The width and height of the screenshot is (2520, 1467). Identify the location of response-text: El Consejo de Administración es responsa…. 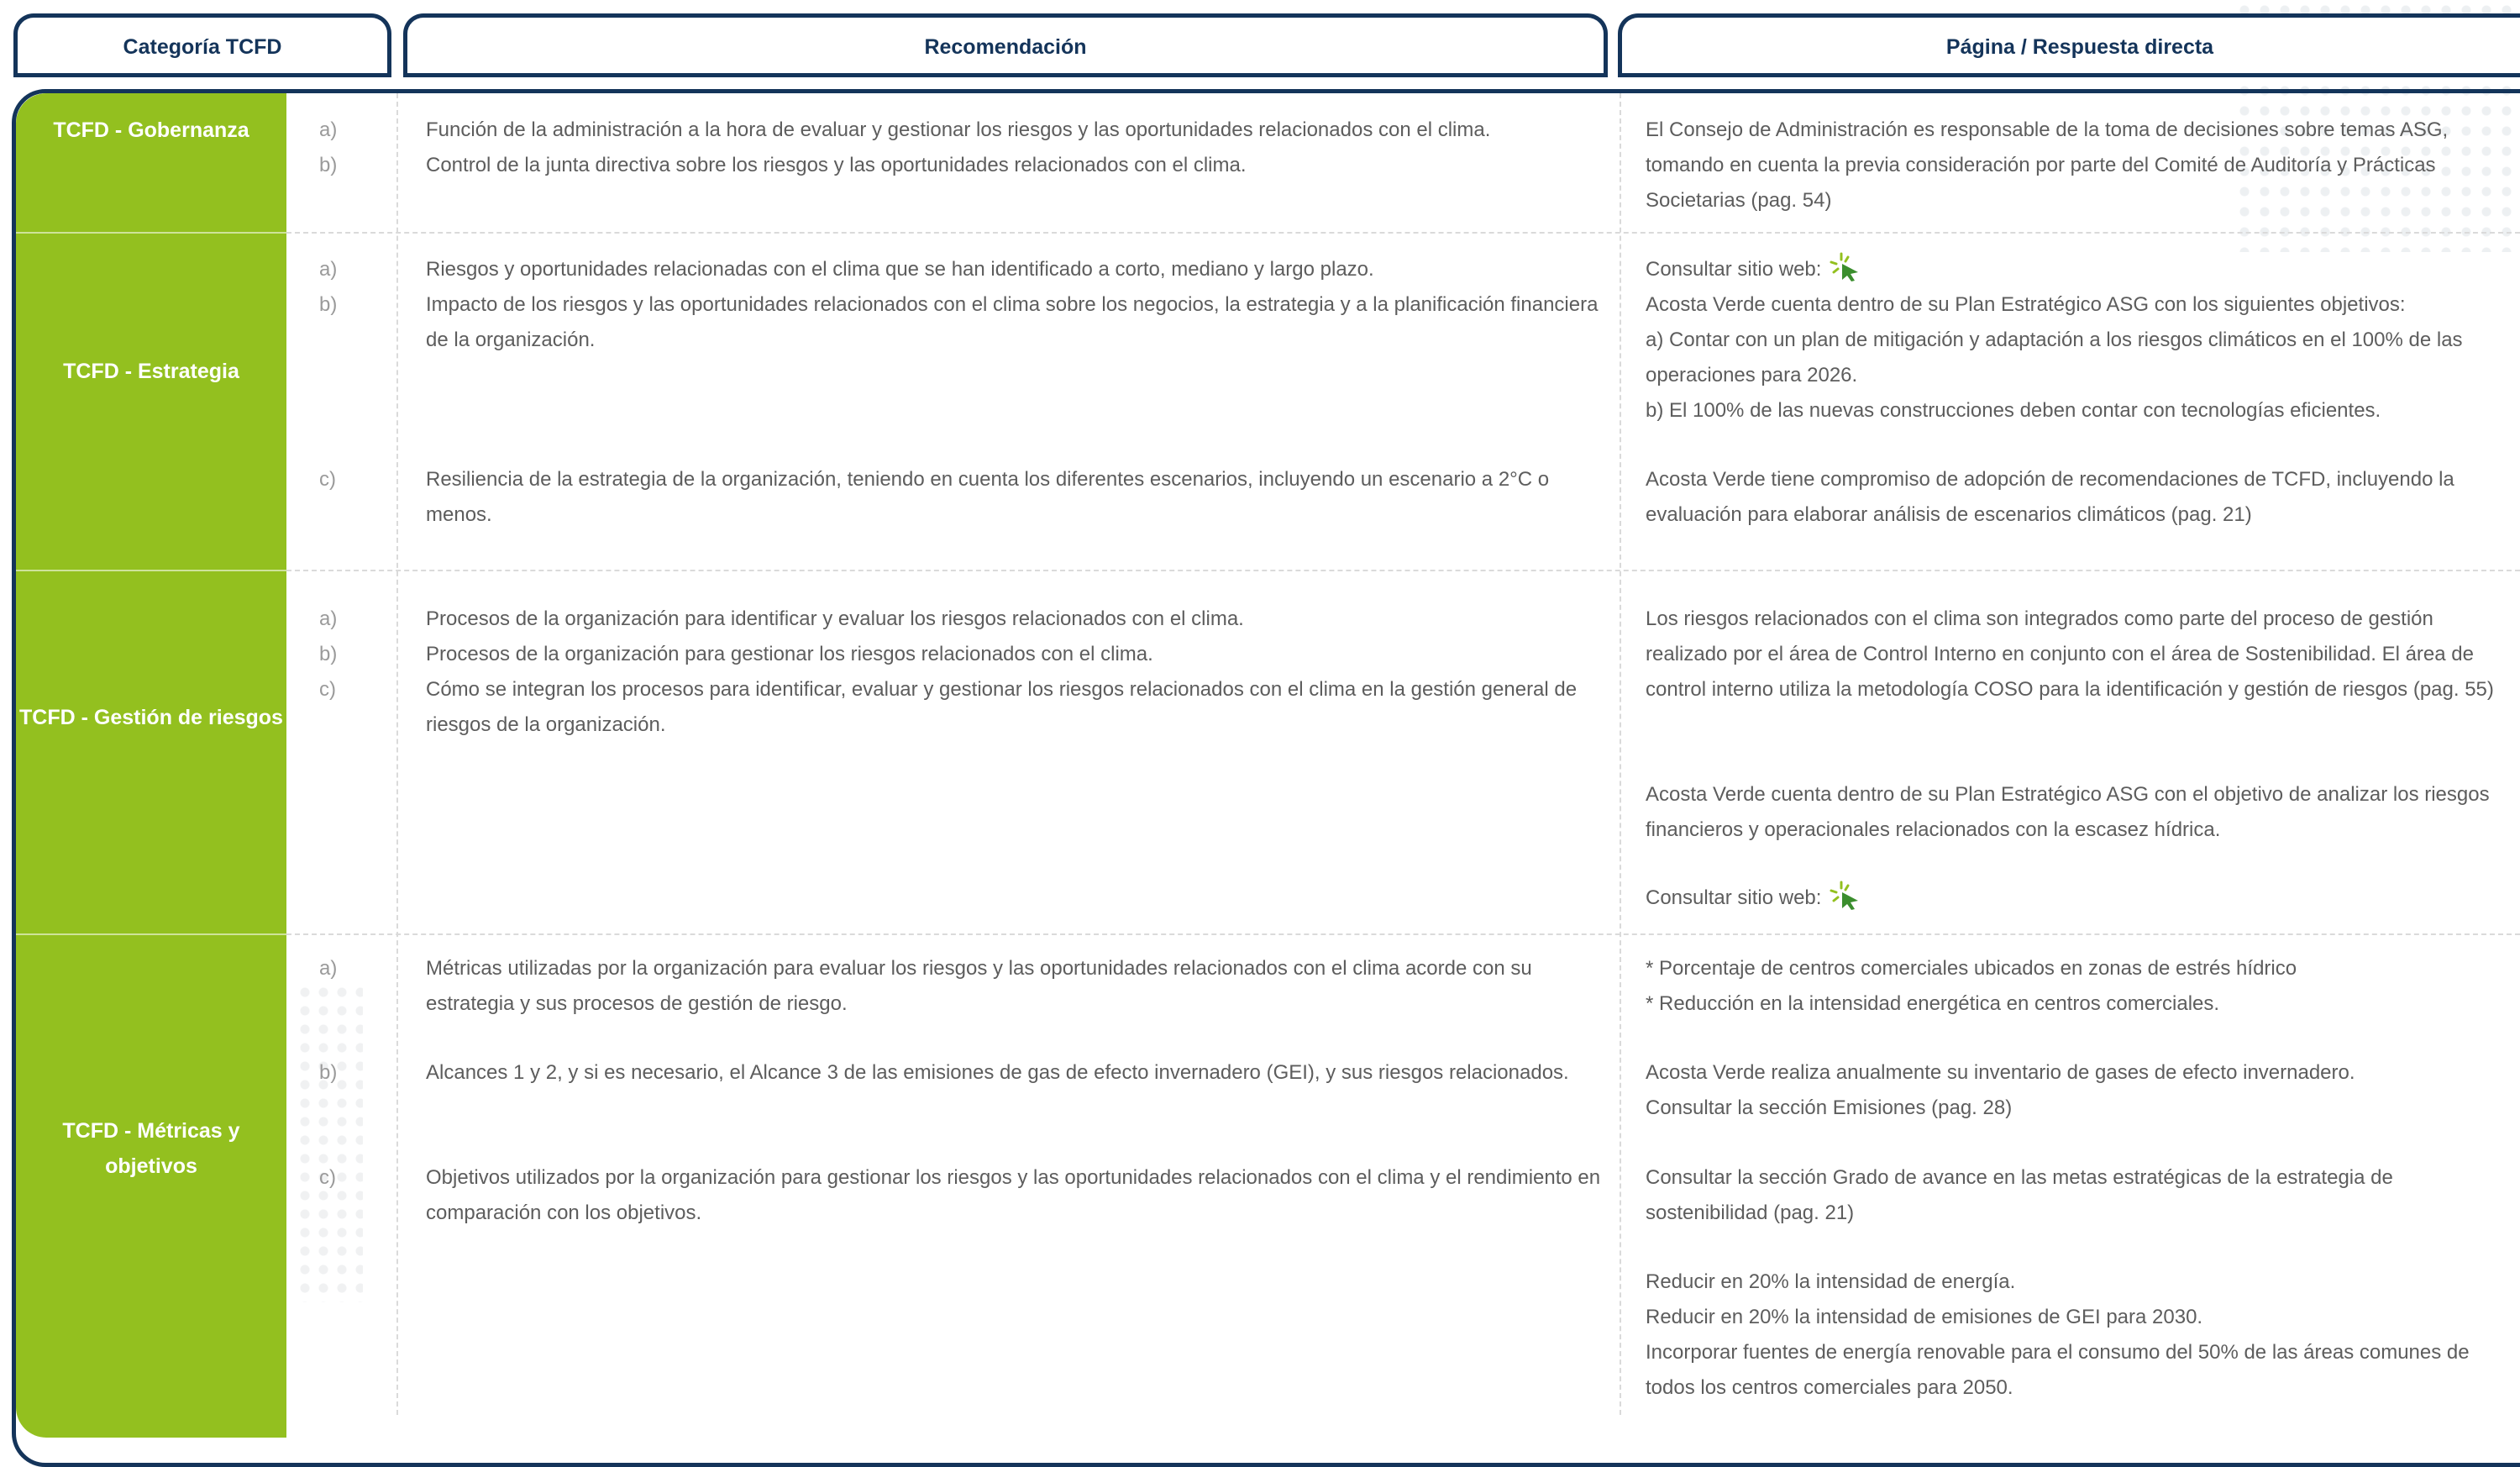
(2047, 165).